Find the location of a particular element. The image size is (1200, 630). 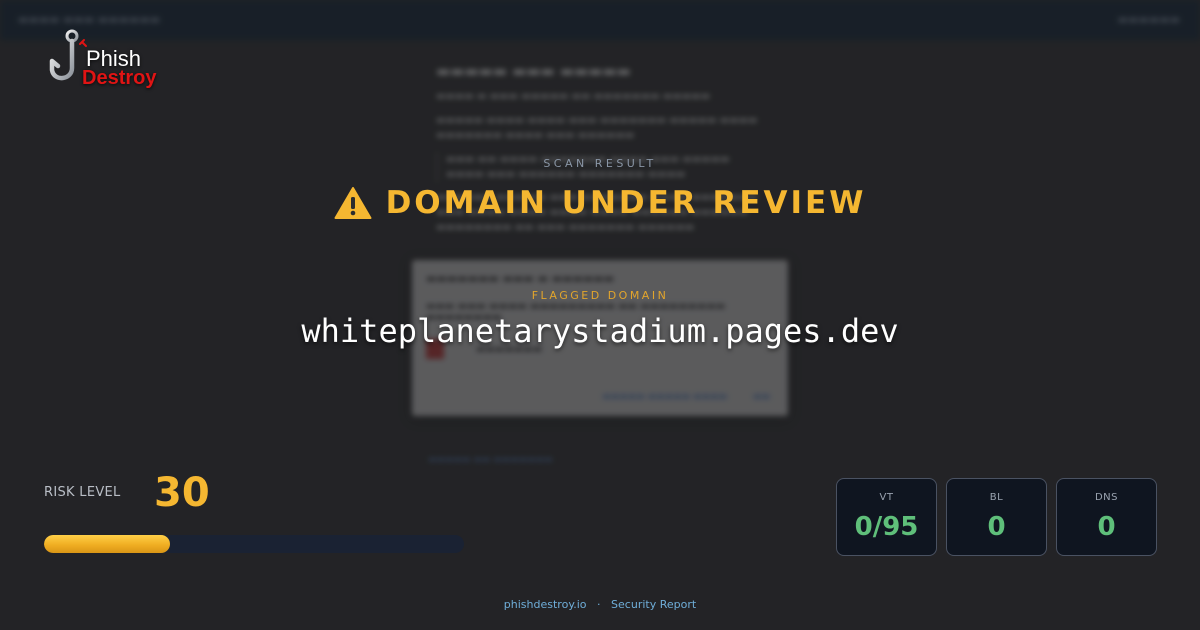

flagged-domain-value: whiteplanetarystadium.pages.dev is located at coordinates (600, 331).